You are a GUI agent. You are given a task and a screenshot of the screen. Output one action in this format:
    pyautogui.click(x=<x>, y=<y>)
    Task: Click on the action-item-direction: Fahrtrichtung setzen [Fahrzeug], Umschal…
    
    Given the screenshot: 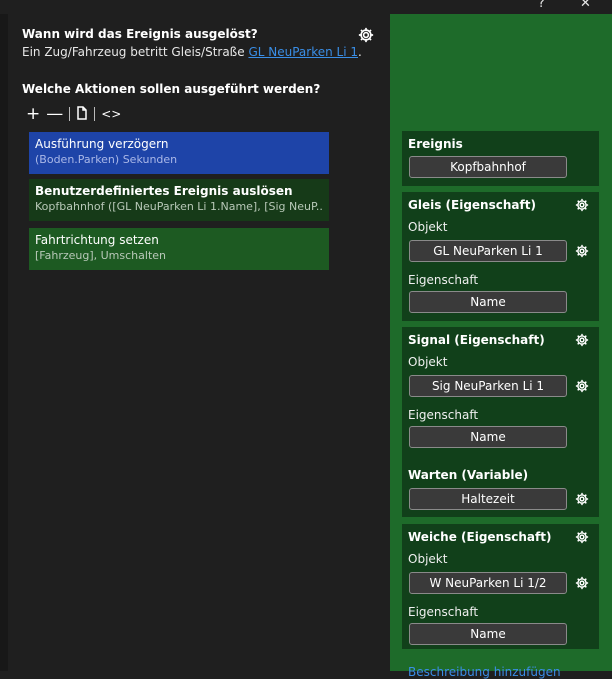 What is the action you would take?
    pyautogui.click(x=179, y=249)
    